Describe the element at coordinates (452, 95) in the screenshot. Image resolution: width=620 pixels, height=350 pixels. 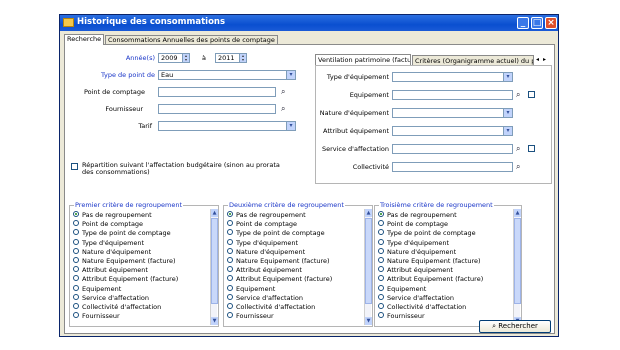
I see `equipement-field` at that location.